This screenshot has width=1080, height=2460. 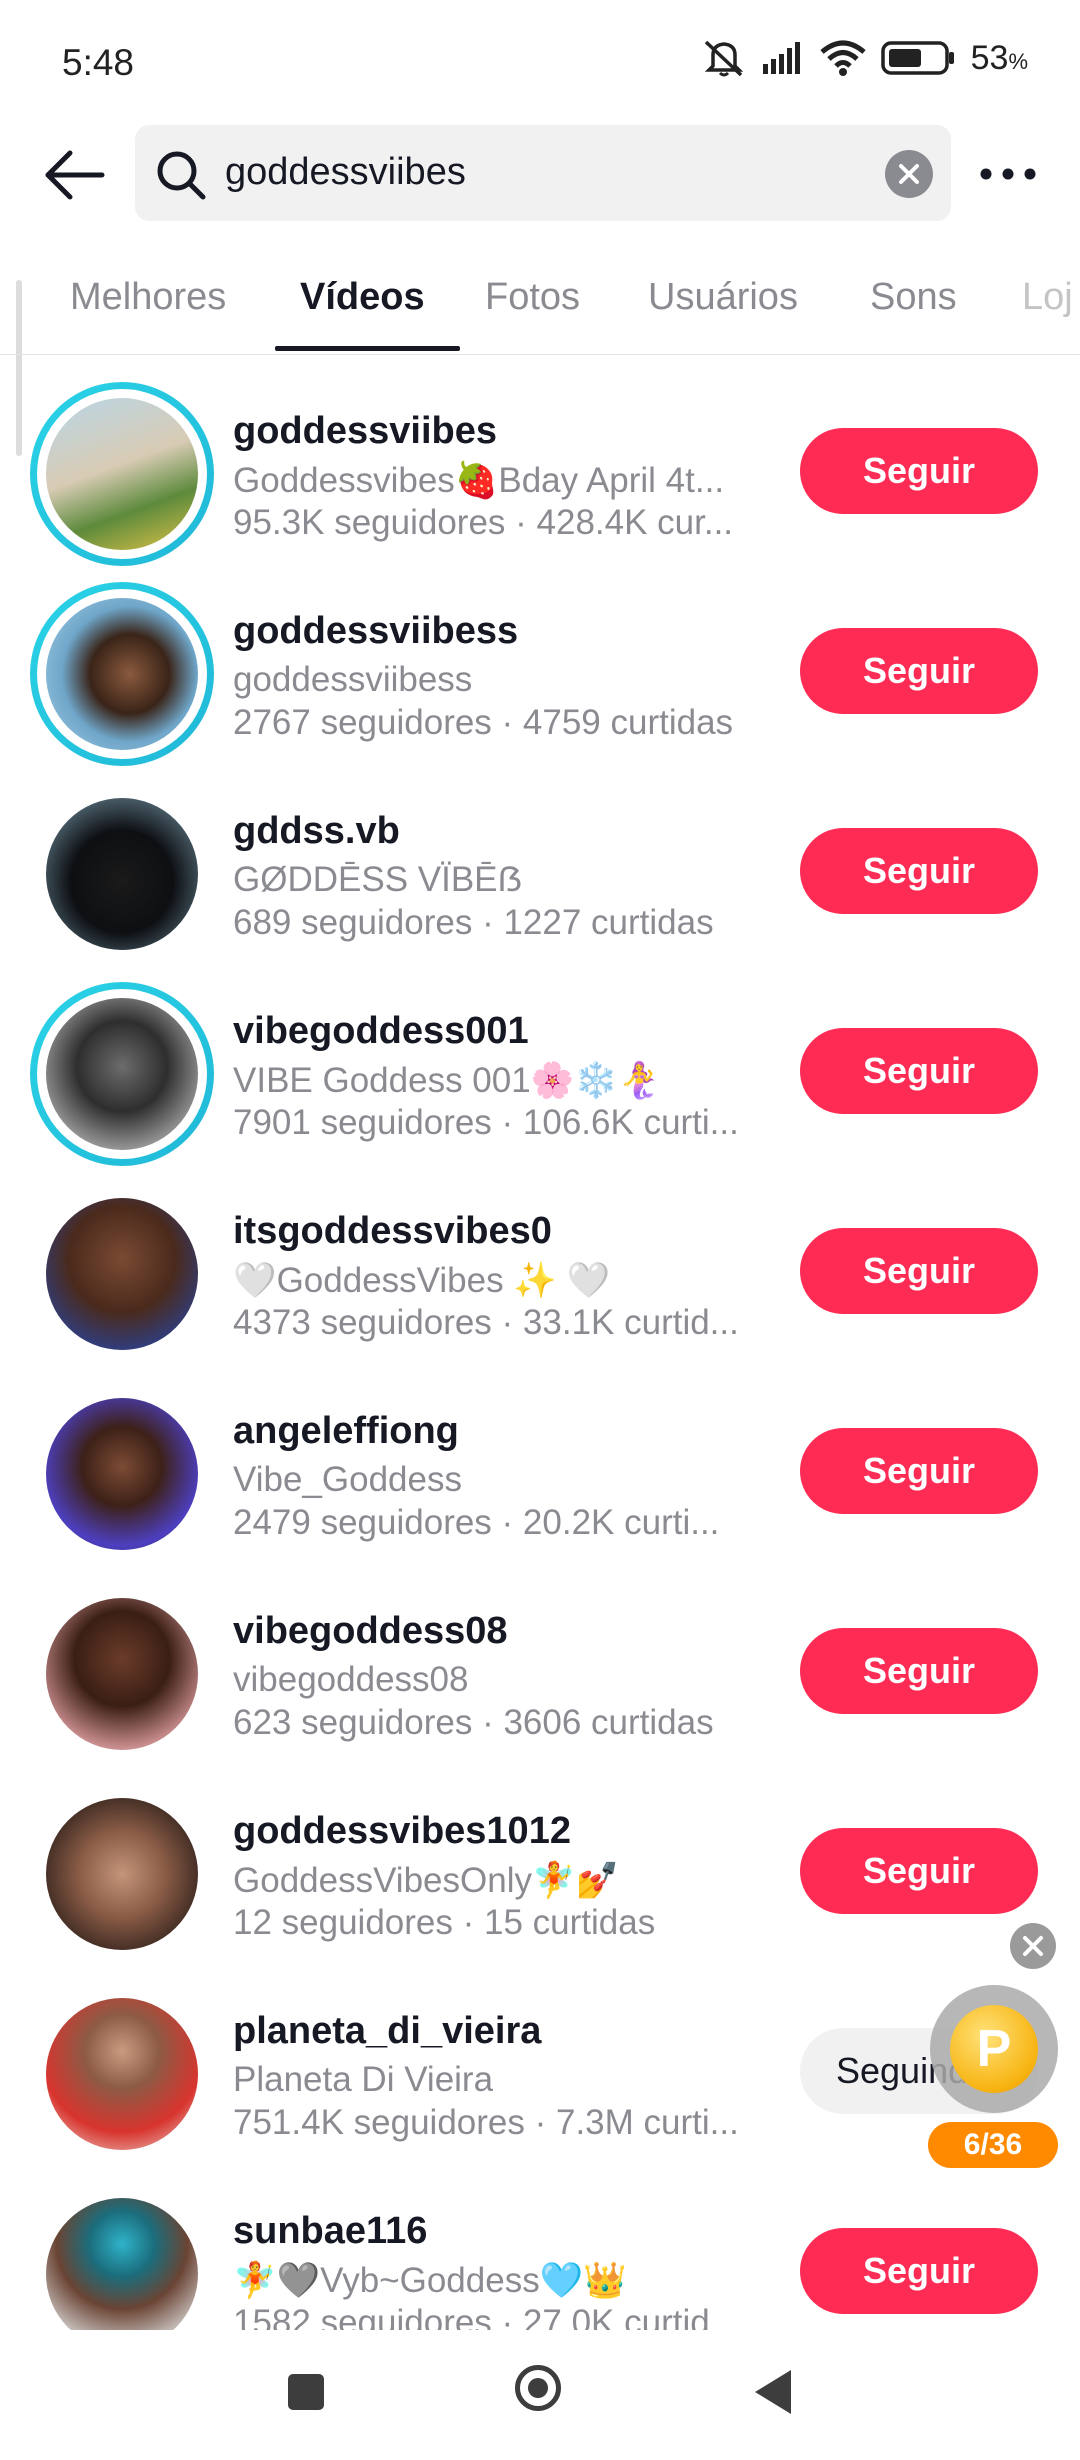 I want to click on username: goddessviibes, so click(x=365, y=431).